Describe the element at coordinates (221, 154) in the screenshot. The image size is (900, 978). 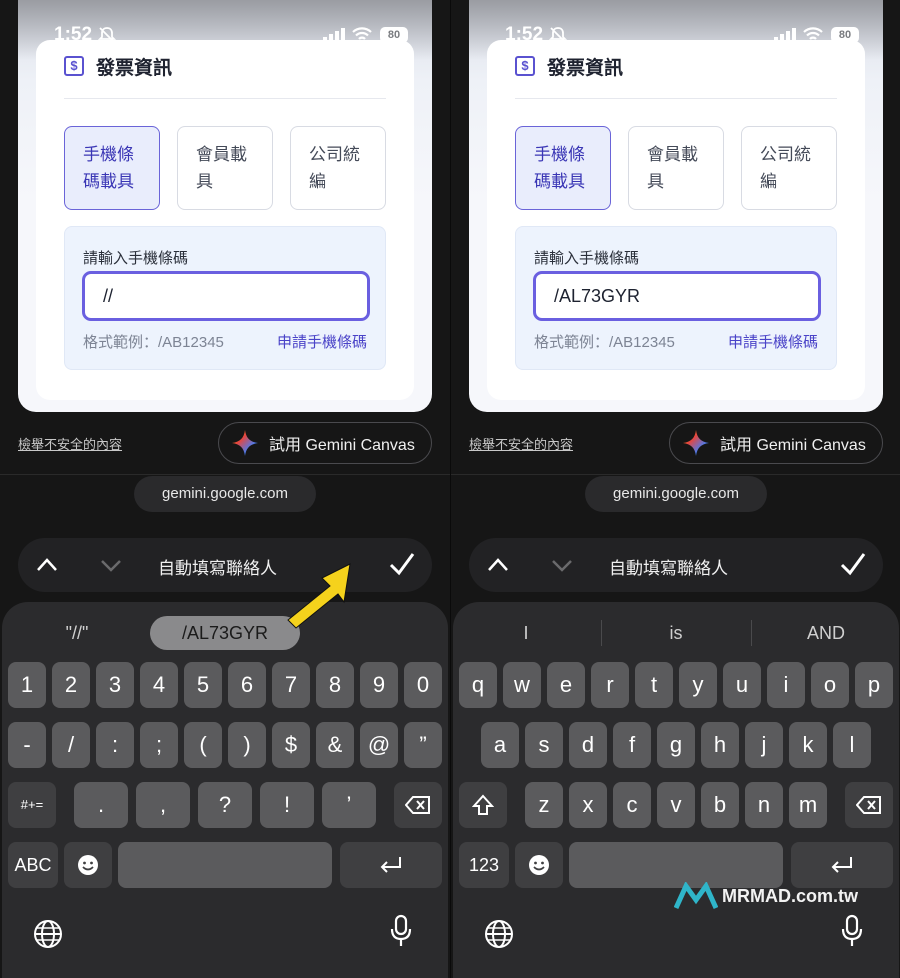
I see `option-label: 會員載` at that location.